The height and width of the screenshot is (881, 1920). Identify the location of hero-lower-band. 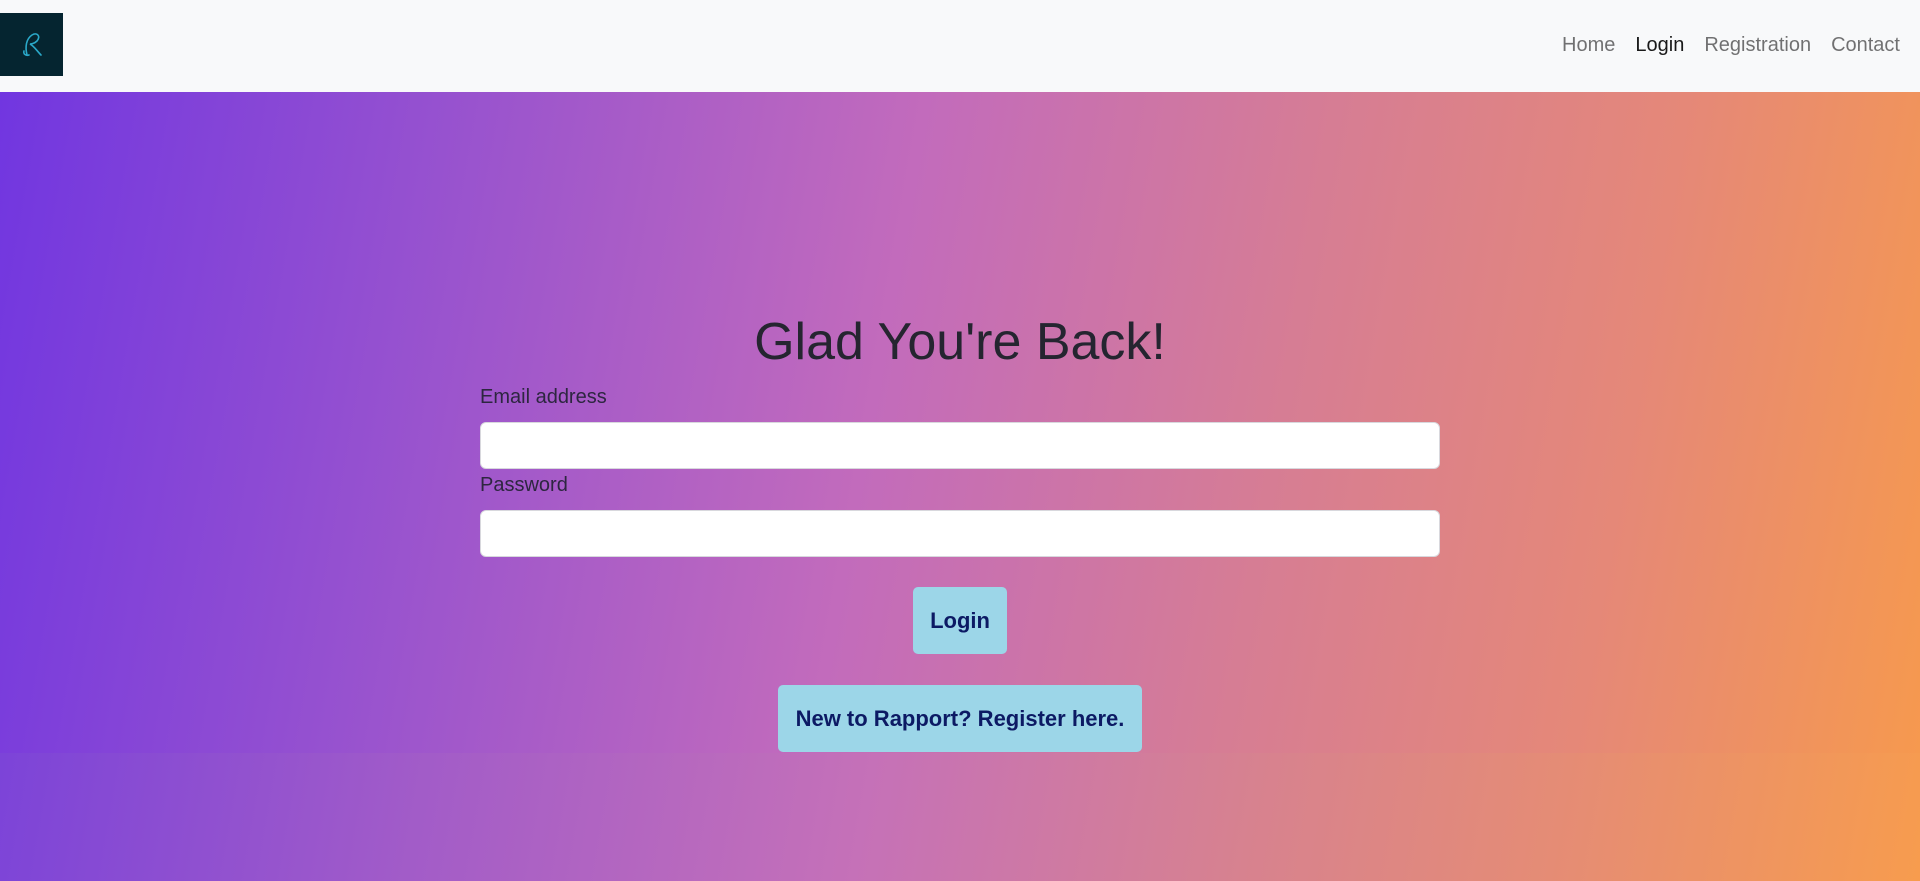
(960, 817).